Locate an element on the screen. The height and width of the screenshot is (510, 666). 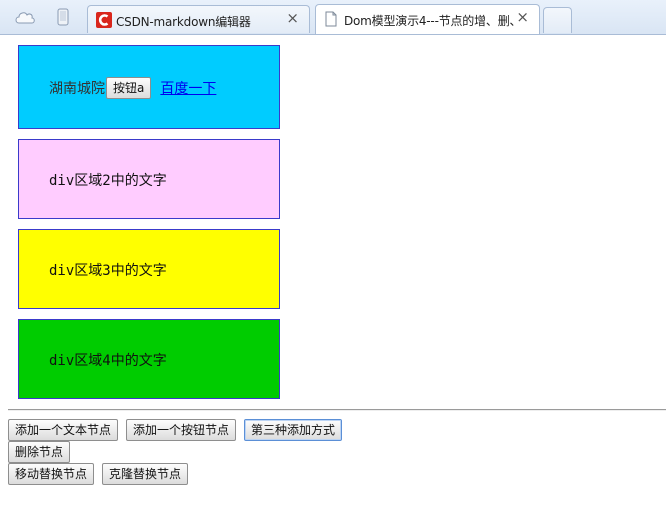
div2-text: div区域2中的文字 is located at coordinates (108, 181).